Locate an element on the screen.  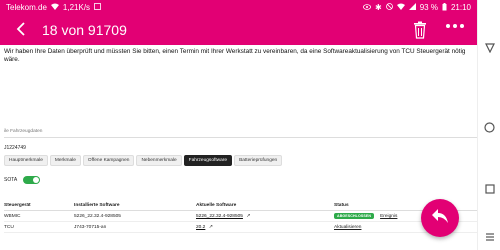
back-button is located at coordinates (20, 30).